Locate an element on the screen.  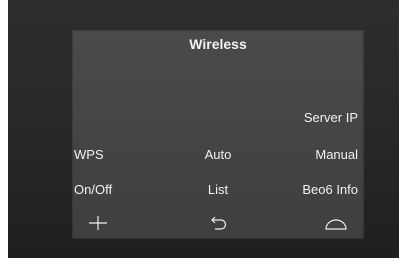
beo6-info-button: Beo6 Info is located at coordinates (330, 190).